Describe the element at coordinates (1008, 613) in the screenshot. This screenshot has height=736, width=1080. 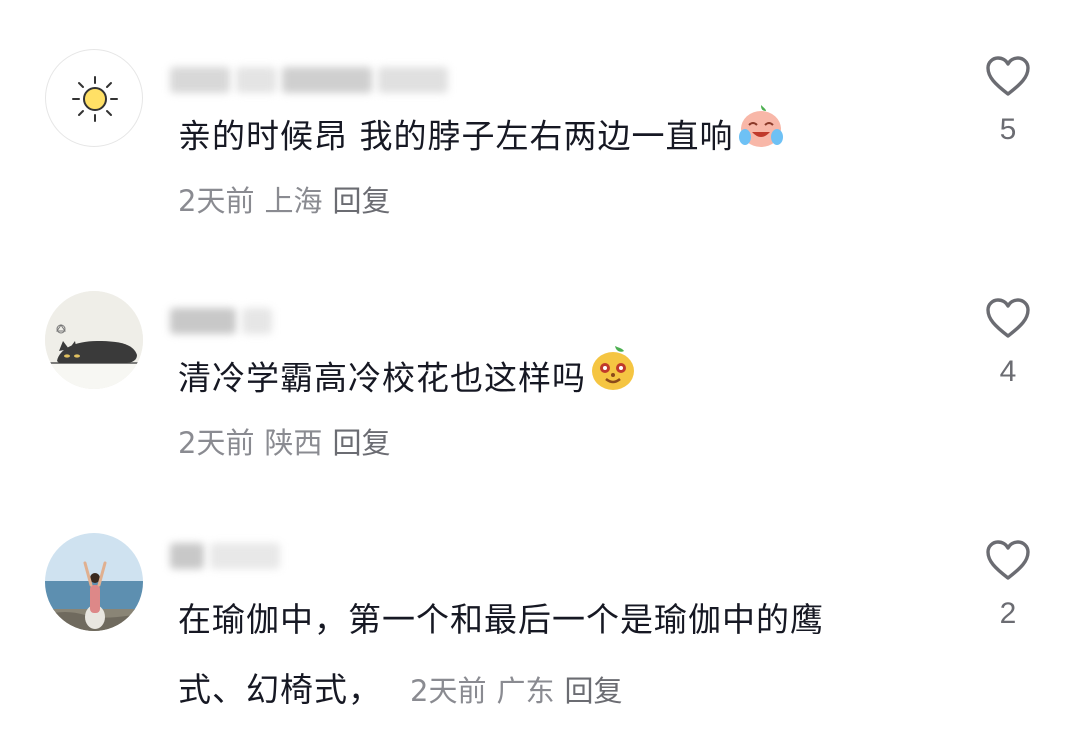
I see `like-count: 2` at that location.